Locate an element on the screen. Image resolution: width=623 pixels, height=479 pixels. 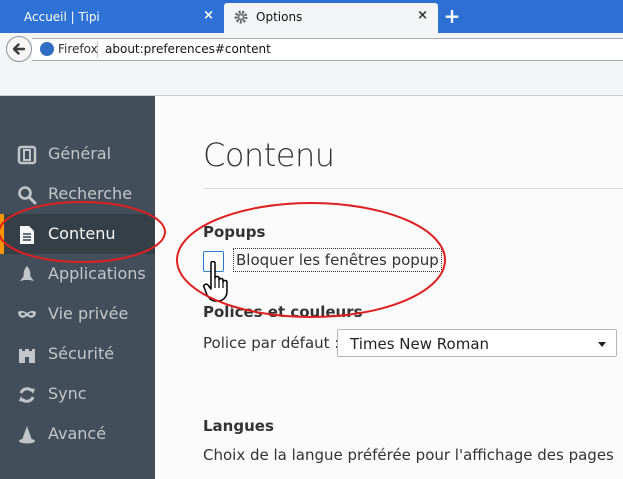
category-general: Général is located at coordinates (77, 154).